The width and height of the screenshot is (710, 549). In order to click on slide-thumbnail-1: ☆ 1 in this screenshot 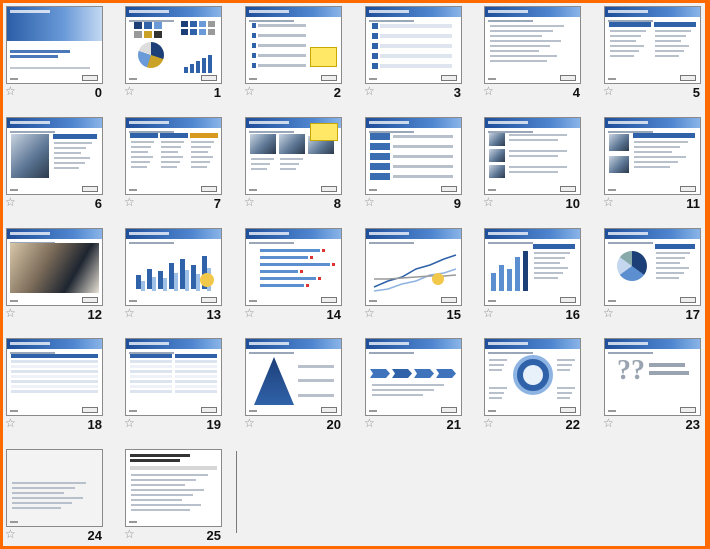, I will do `click(174, 56)`.